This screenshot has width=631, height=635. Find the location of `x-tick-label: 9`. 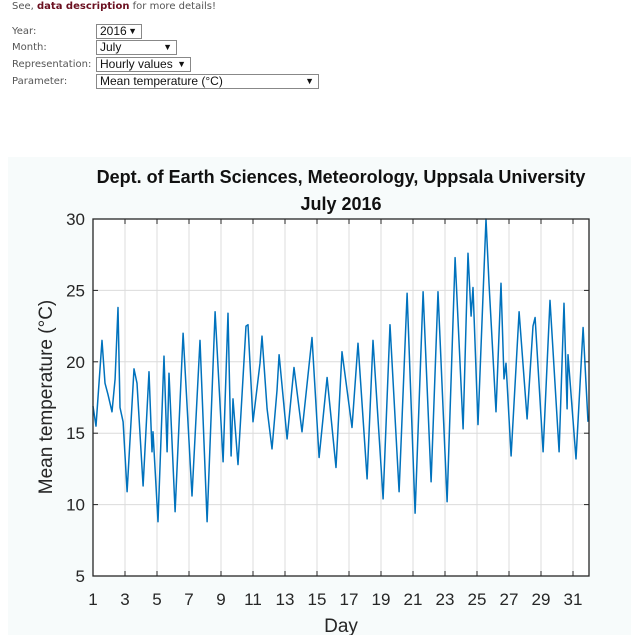

x-tick-label: 9 is located at coordinates (220, 599).